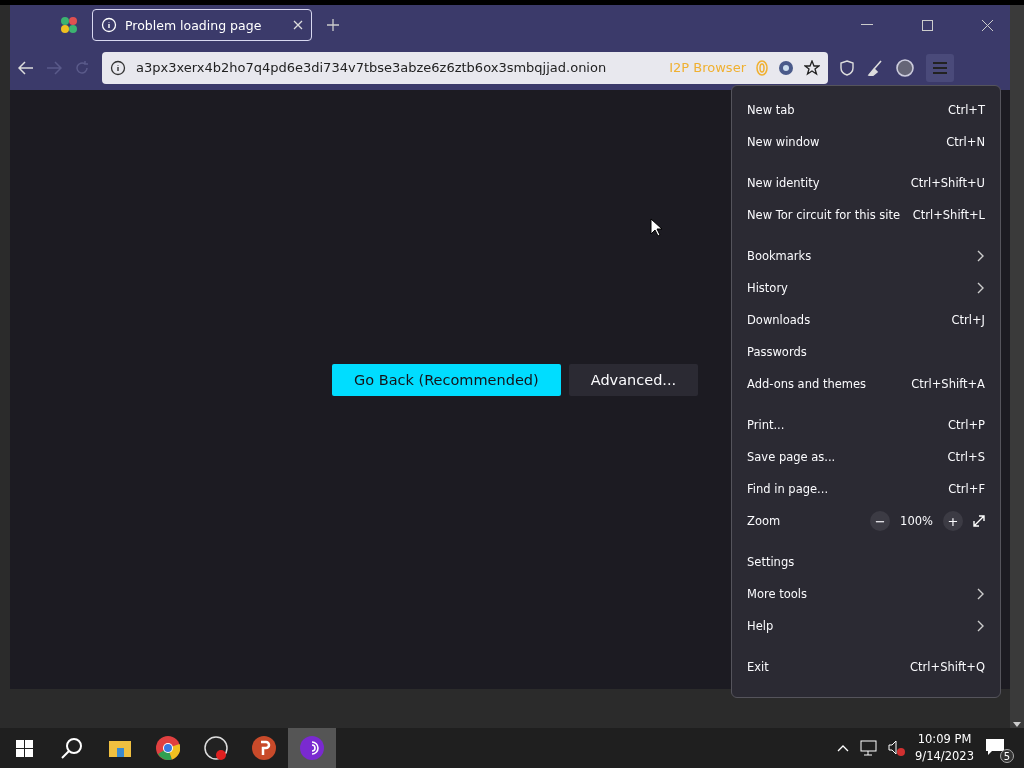 This screenshot has width=1024, height=768. Describe the element at coordinates (216, 748) in the screenshot. I see `record-app-icon` at that location.